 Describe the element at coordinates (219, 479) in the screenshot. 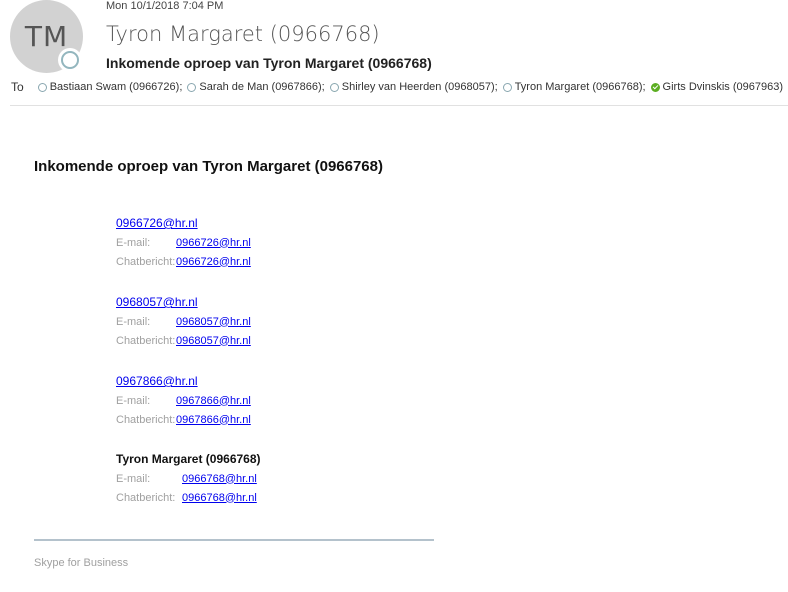

I see `email-link: 0966768@hr.nl` at that location.